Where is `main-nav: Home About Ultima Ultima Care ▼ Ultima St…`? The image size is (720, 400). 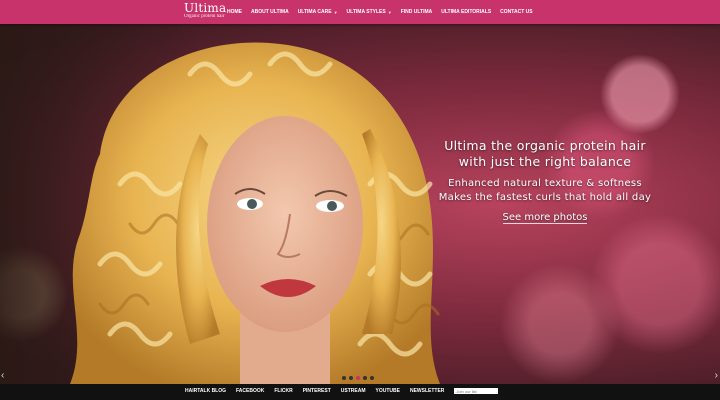 main-nav: Home About Ultima Ultima Care ▼ Ultima St… is located at coordinates (384, 12).